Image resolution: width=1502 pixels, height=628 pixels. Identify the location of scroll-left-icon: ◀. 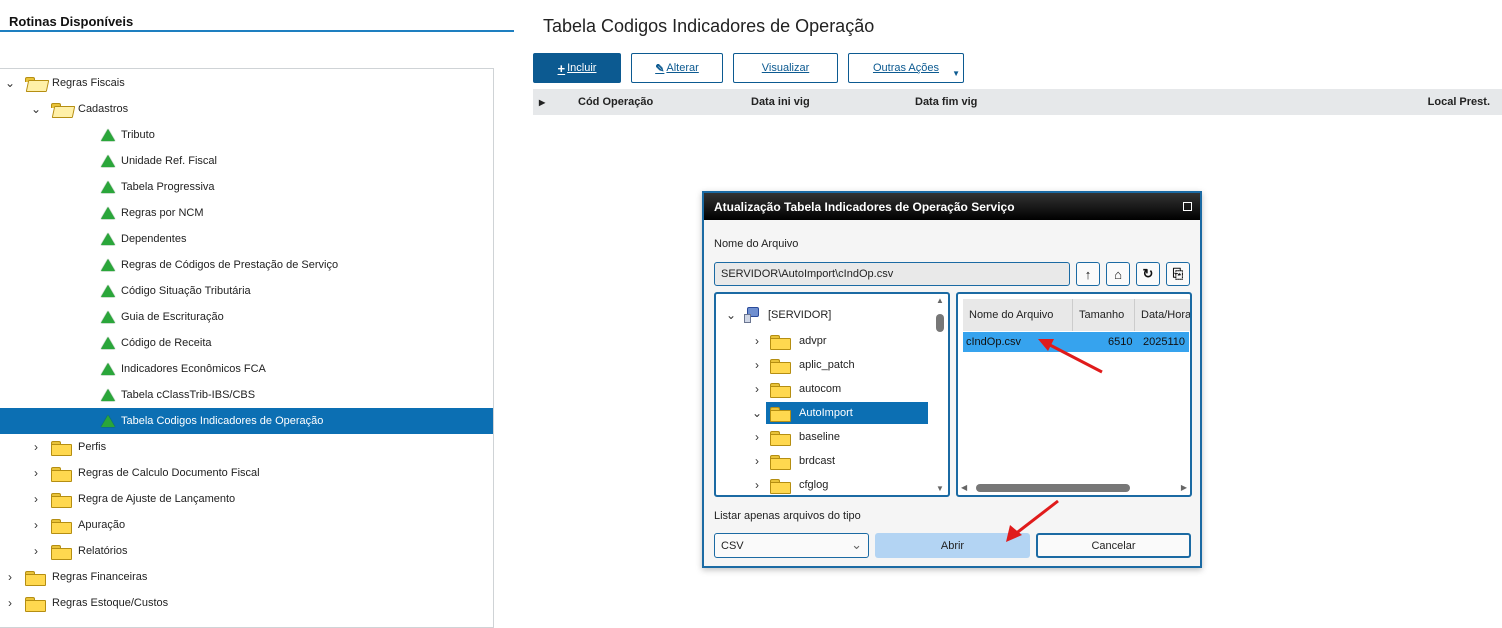
(964, 487).